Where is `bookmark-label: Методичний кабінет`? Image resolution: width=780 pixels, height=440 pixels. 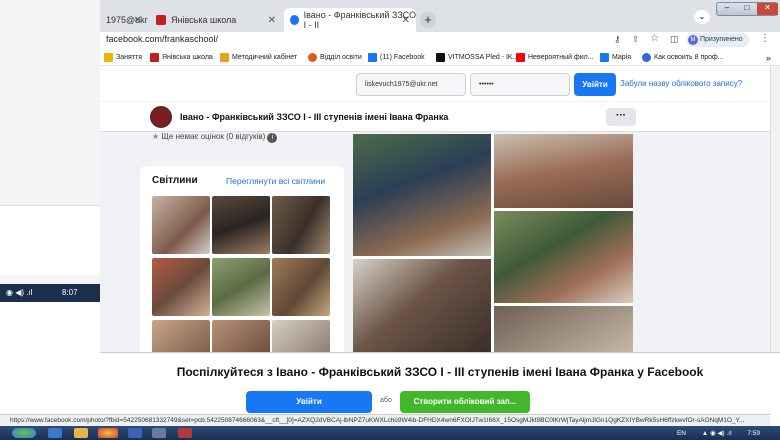
bookmark-label: Методичний кабінет is located at coordinates (265, 57).